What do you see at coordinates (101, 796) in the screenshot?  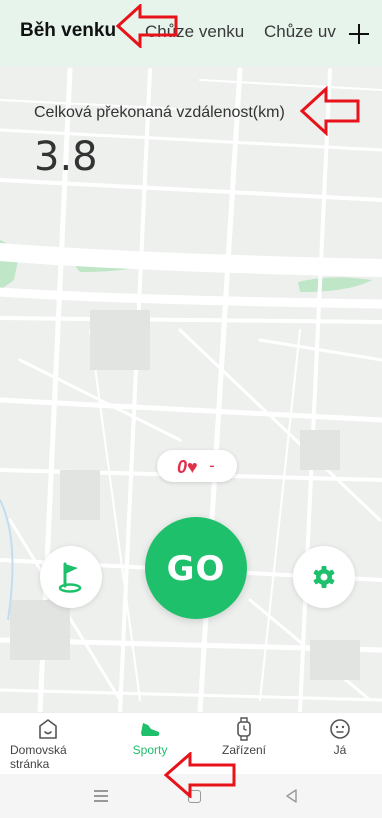 I see `menu-icon` at bounding box center [101, 796].